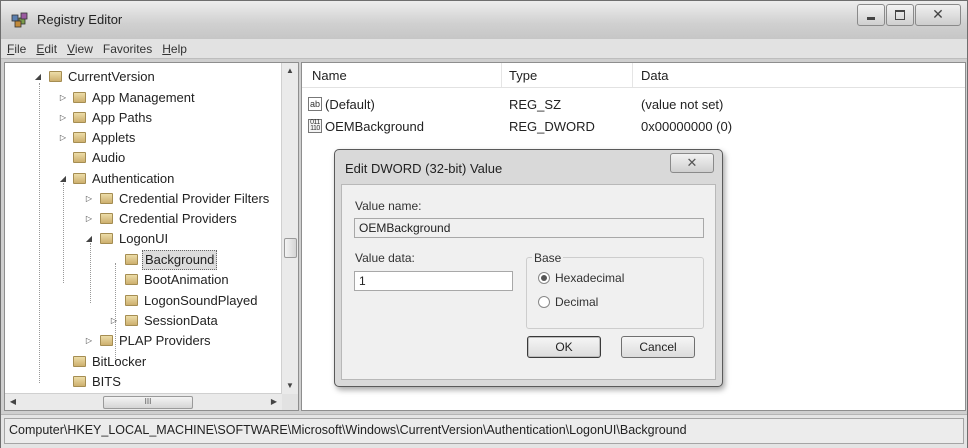  Describe the element at coordinates (552, 126) in the screenshot. I see `value-type: REG_DWORD` at that location.